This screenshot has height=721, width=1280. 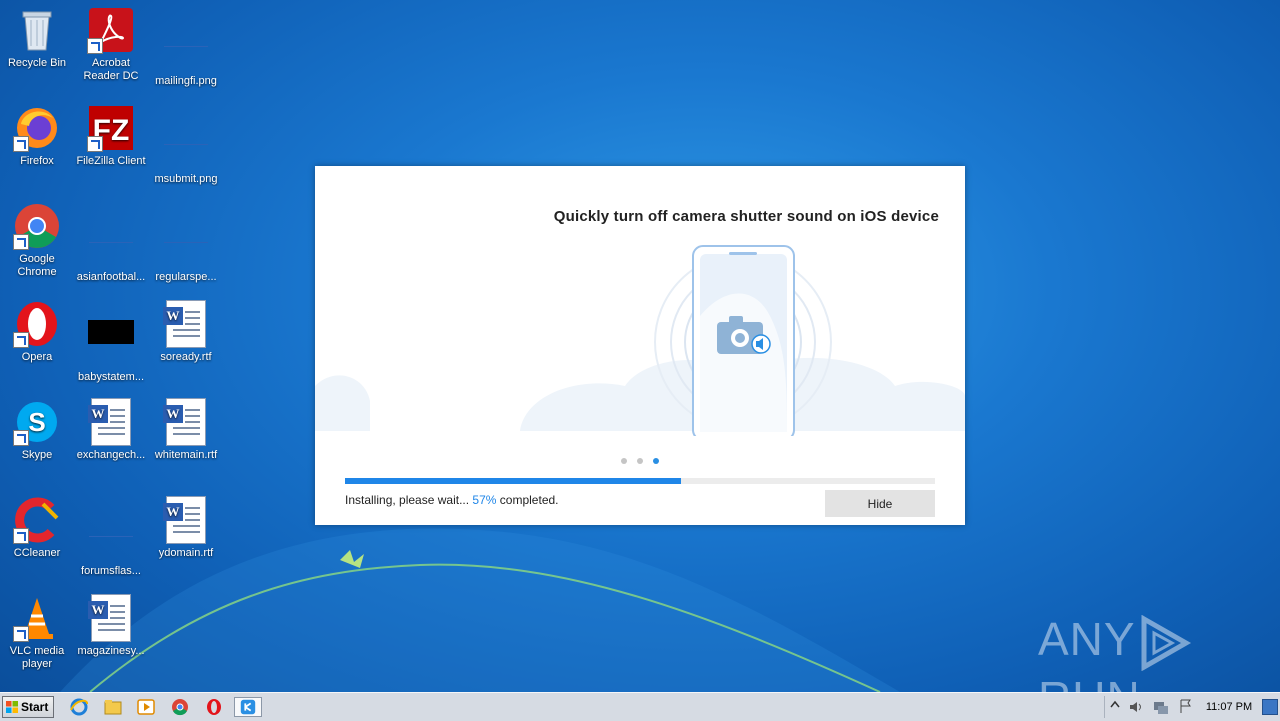 What do you see at coordinates (1089, 682) in the screenshot?
I see `watermark-right: RUN` at bounding box center [1089, 682].